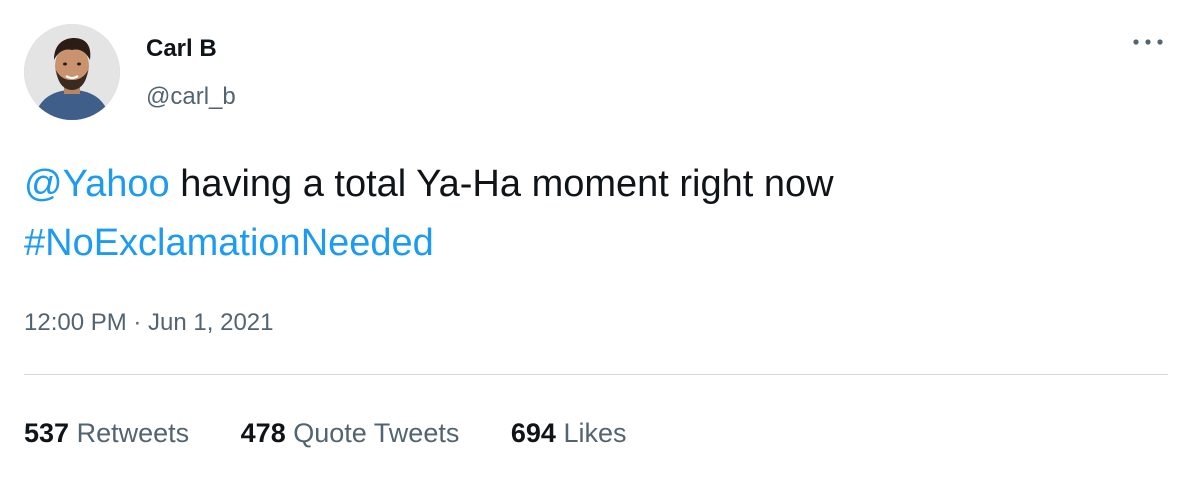 The height and width of the screenshot is (479, 1192). What do you see at coordinates (133, 433) in the screenshot?
I see `retweets-label: Retweets` at bounding box center [133, 433].